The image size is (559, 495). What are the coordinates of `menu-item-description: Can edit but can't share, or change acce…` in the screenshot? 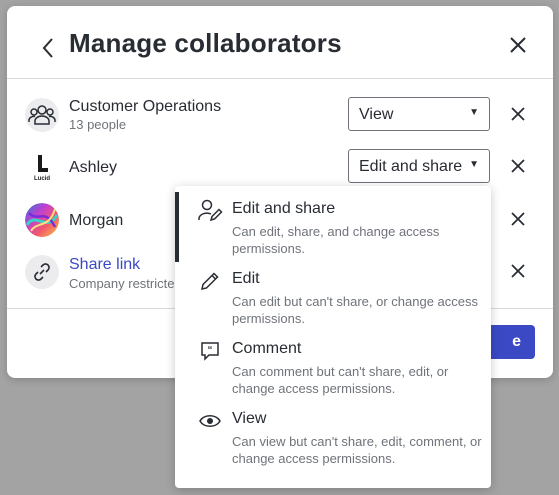 It's located at (355, 310).